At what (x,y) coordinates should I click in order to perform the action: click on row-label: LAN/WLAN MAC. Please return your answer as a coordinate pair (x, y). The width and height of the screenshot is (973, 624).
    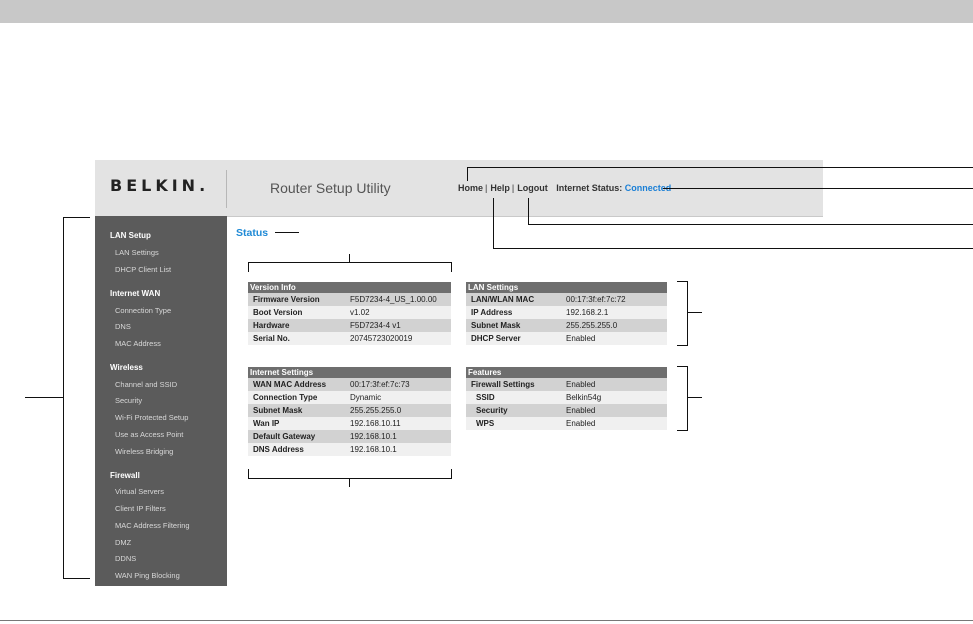
    Looking at the image, I should click on (503, 299).